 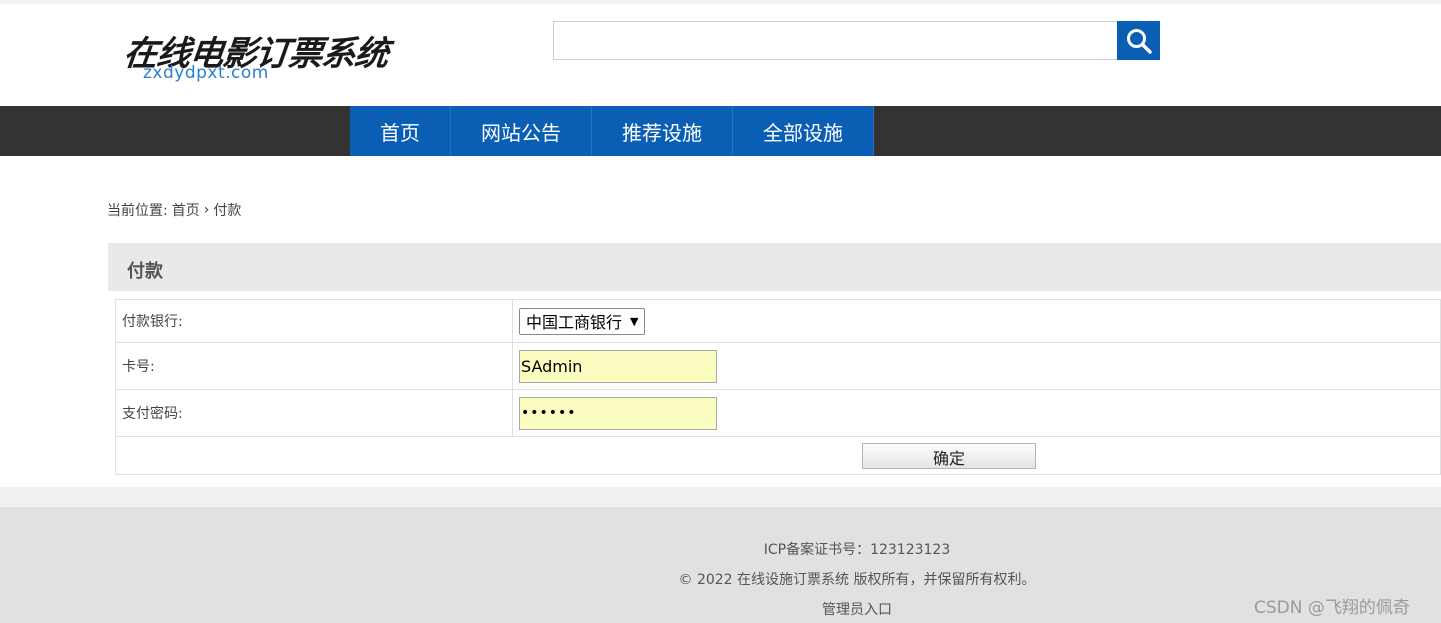 What do you see at coordinates (227, 211) in the screenshot?
I see `breadcrumb-current: 付款` at bounding box center [227, 211].